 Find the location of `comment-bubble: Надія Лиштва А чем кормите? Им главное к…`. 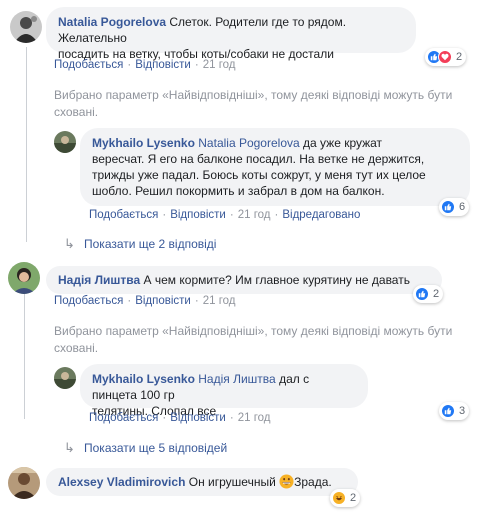

comment-bubble: Надія Лиштва А чем кормите? Им главное к… is located at coordinates (244, 280).